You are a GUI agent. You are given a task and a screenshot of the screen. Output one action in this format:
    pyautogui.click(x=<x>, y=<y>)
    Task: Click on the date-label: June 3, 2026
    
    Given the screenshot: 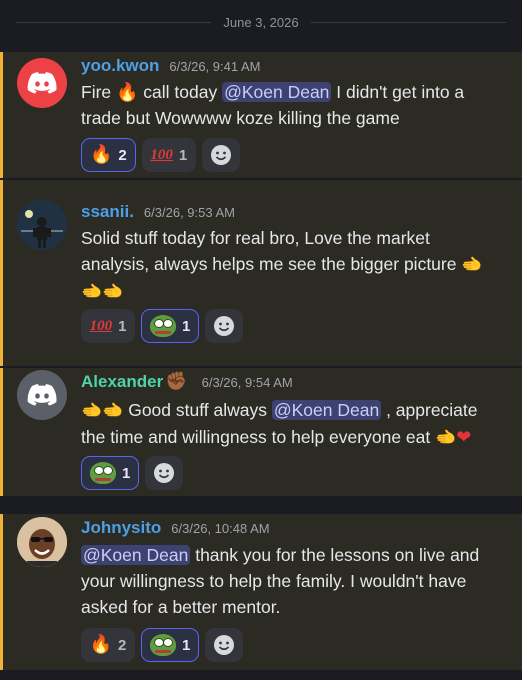 What is the action you would take?
    pyautogui.click(x=261, y=22)
    